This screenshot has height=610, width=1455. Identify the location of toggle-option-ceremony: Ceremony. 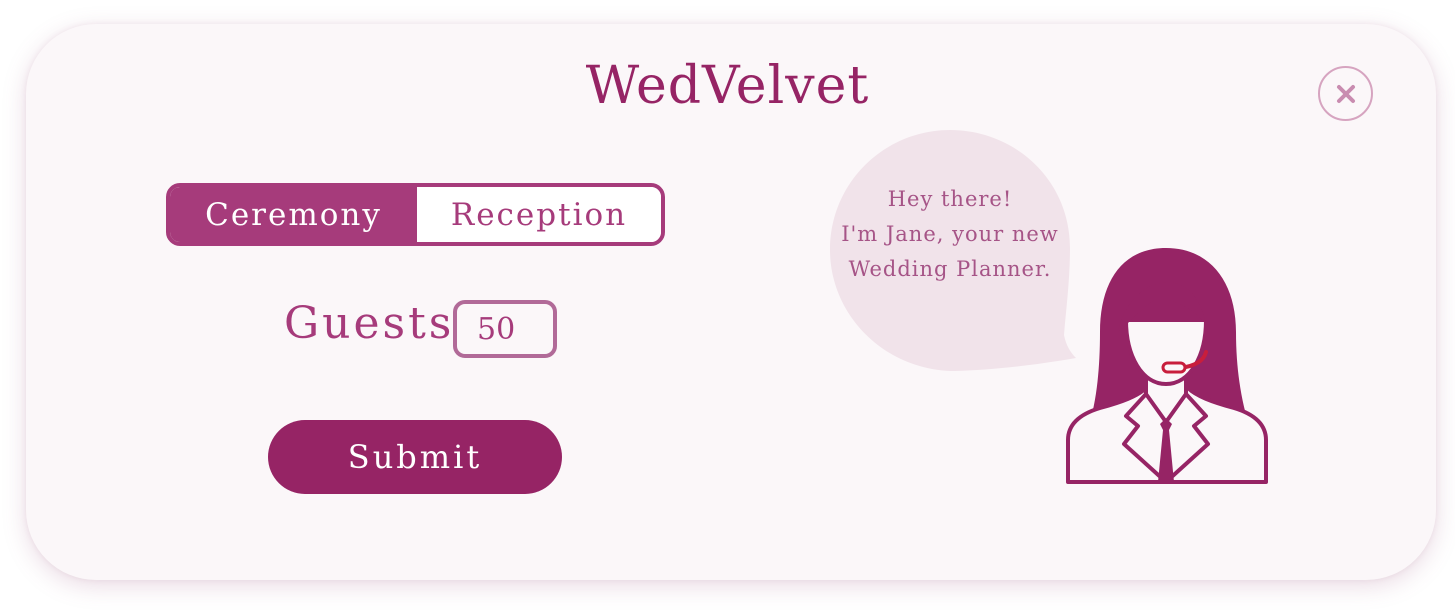
(293, 214).